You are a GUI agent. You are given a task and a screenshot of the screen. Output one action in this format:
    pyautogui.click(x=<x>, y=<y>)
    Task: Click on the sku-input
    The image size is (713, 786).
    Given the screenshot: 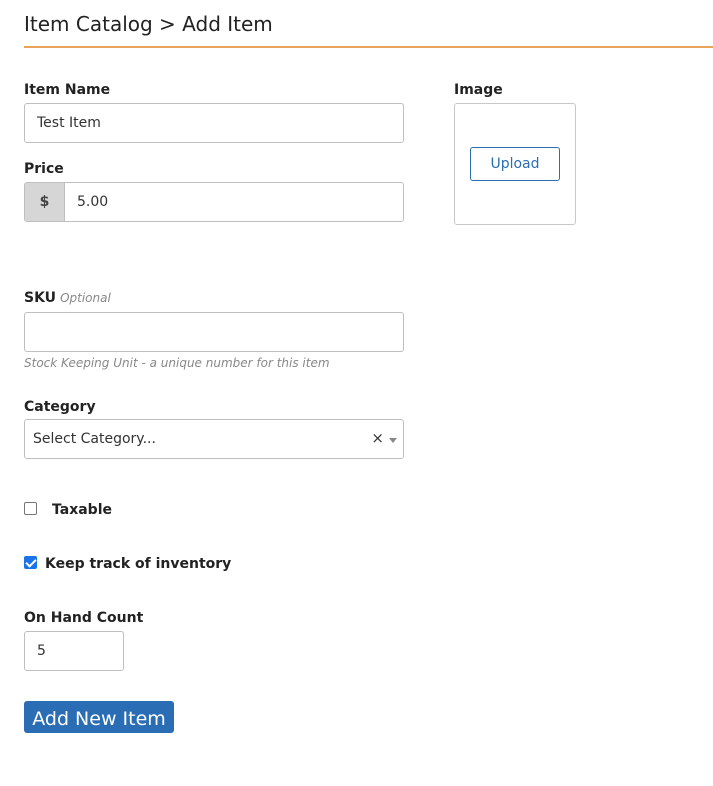 What is the action you would take?
    pyautogui.click(x=214, y=332)
    